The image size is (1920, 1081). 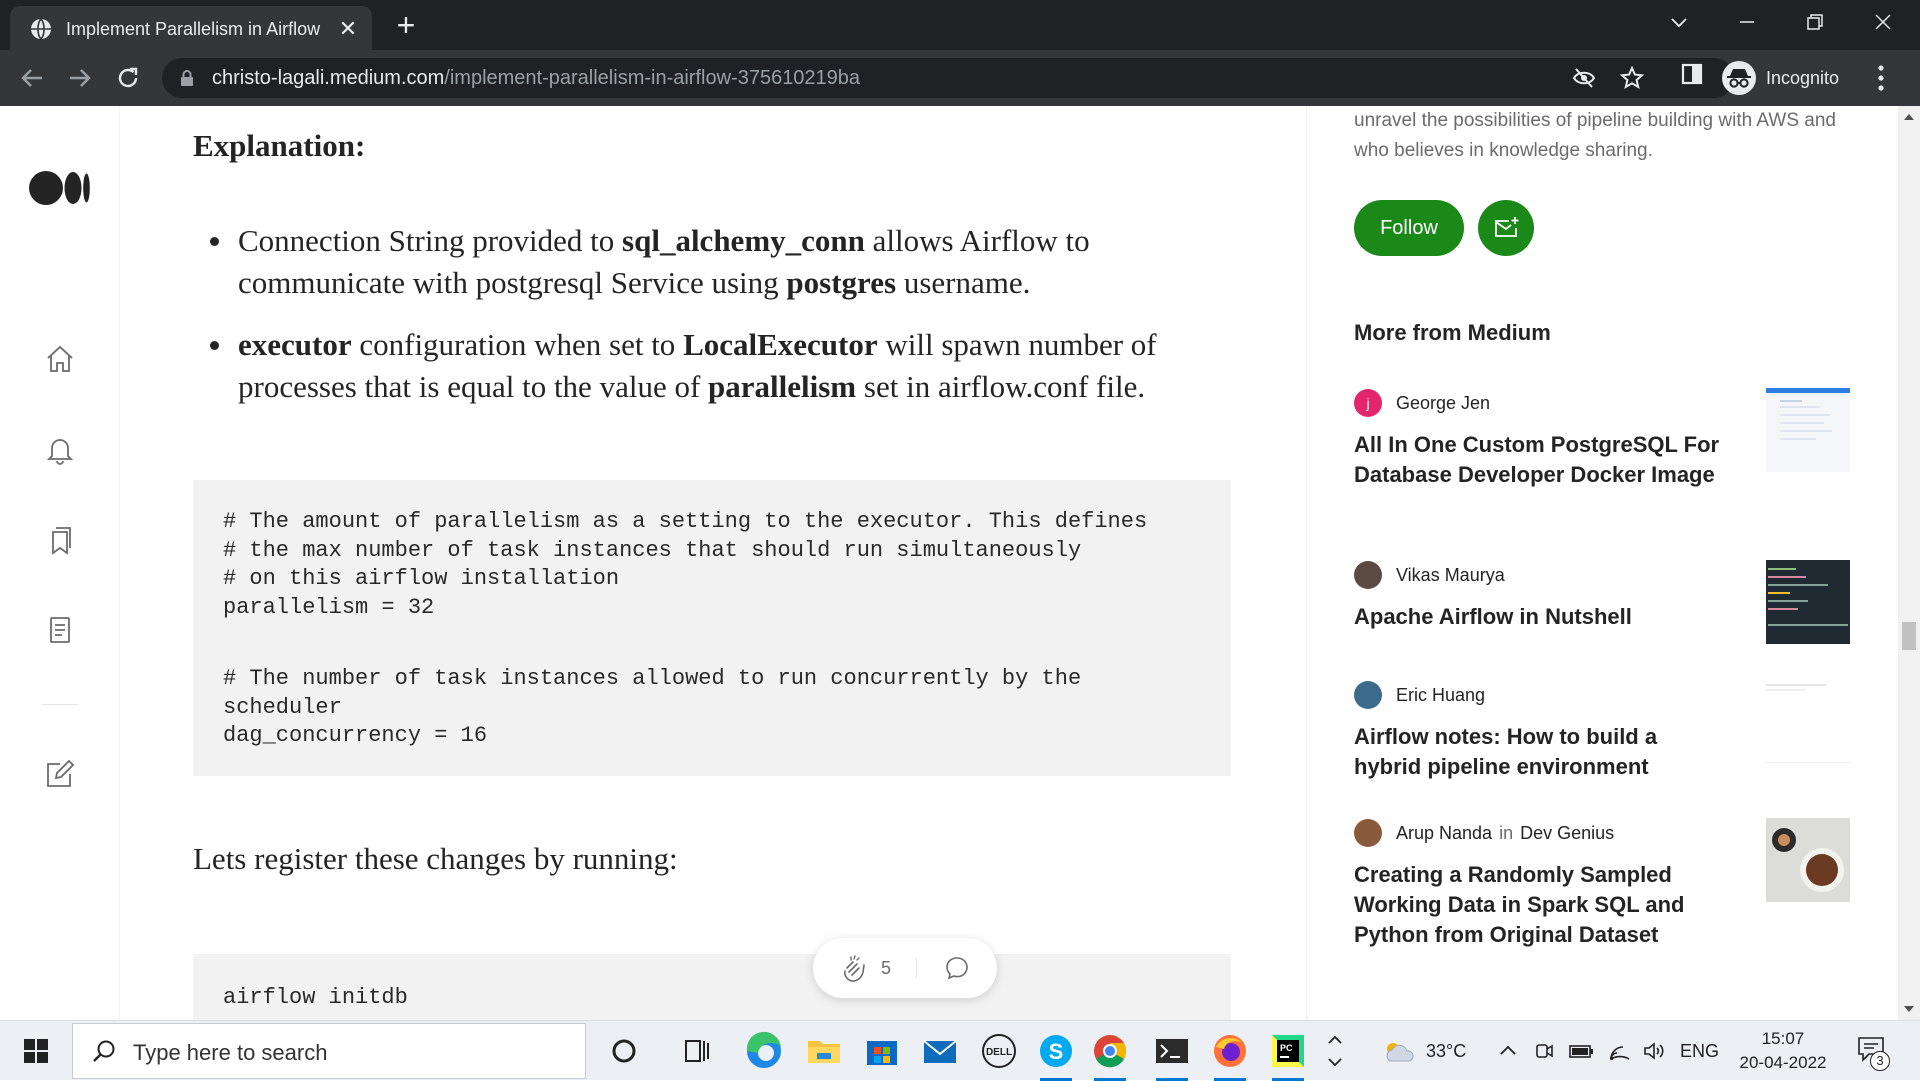 What do you see at coordinates (1783, 1051) in the screenshot?
I see `taskbar-clock: 15:07 20-04-2022` at bounding box center [1783, 1051].